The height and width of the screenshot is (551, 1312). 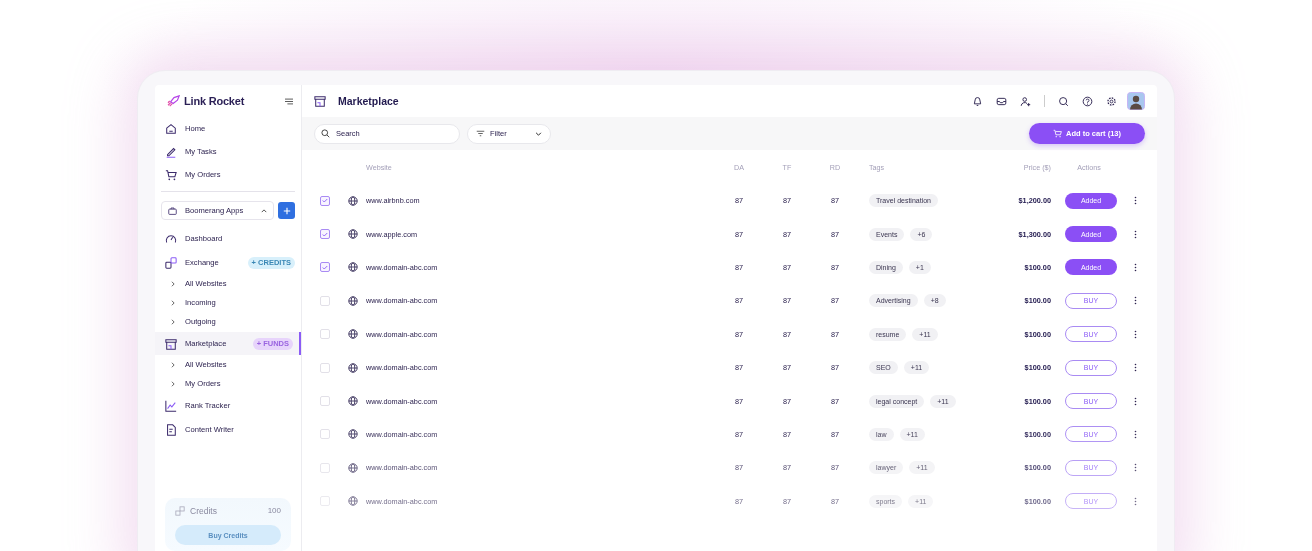 I want to click on help-icon, so click(x=1087, y=101).